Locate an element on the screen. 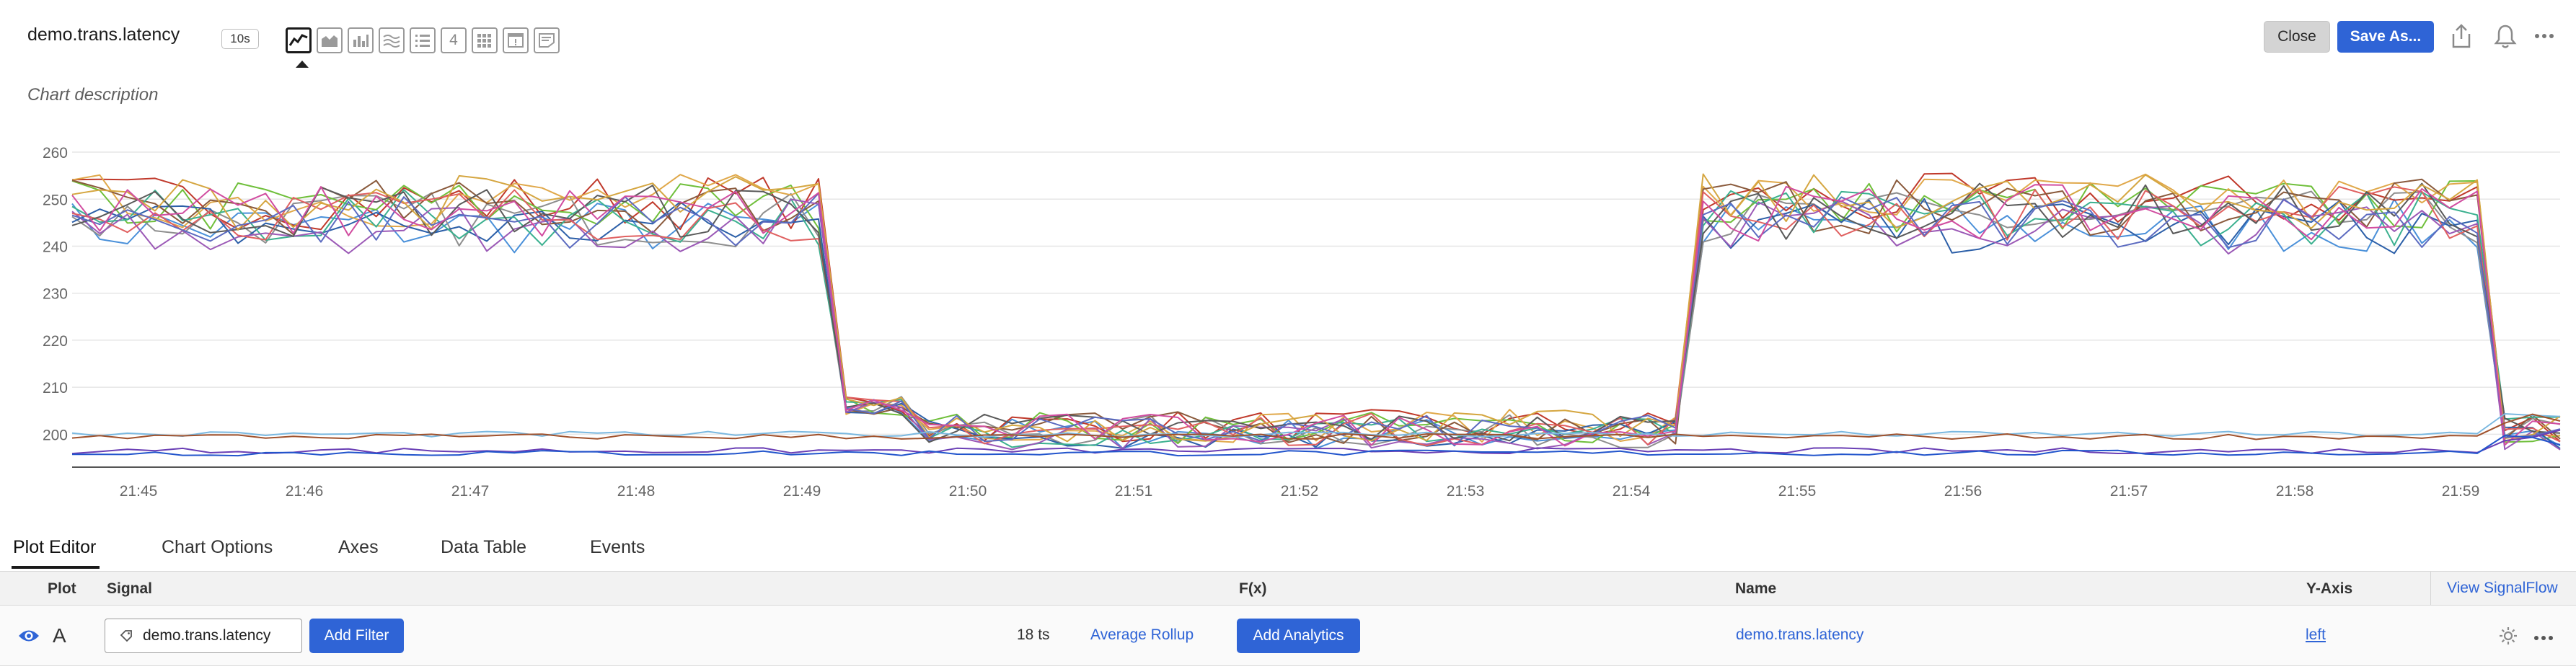 This screenshot has width=2576, height=669. tag-icon is located at coordinates (126, 636).